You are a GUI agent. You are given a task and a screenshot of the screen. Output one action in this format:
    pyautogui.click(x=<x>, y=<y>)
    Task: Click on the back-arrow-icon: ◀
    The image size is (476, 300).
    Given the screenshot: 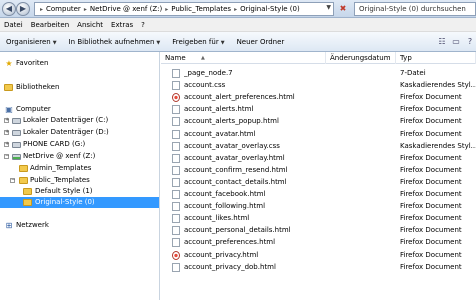 What is the action you would take?
    pyautogui.click(x=9, y=9)
    